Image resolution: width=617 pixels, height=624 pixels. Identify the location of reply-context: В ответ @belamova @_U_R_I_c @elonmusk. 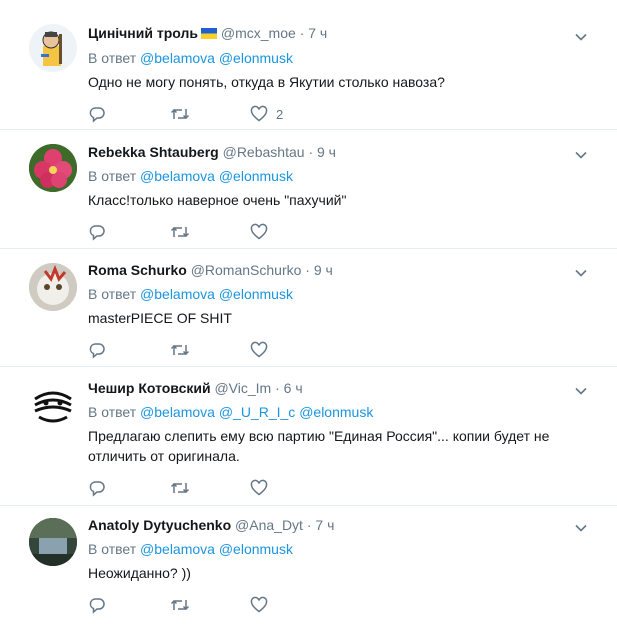
(231, 412).